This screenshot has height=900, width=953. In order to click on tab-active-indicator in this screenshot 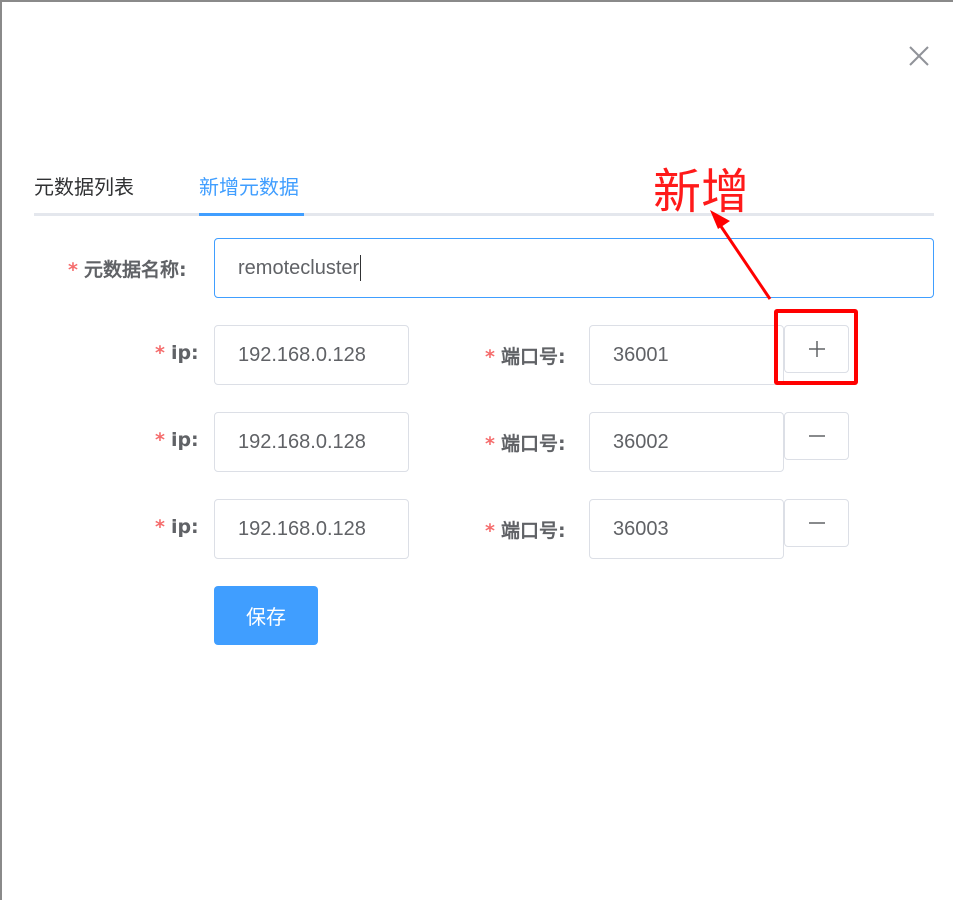, I will do `click(251, 214)`.